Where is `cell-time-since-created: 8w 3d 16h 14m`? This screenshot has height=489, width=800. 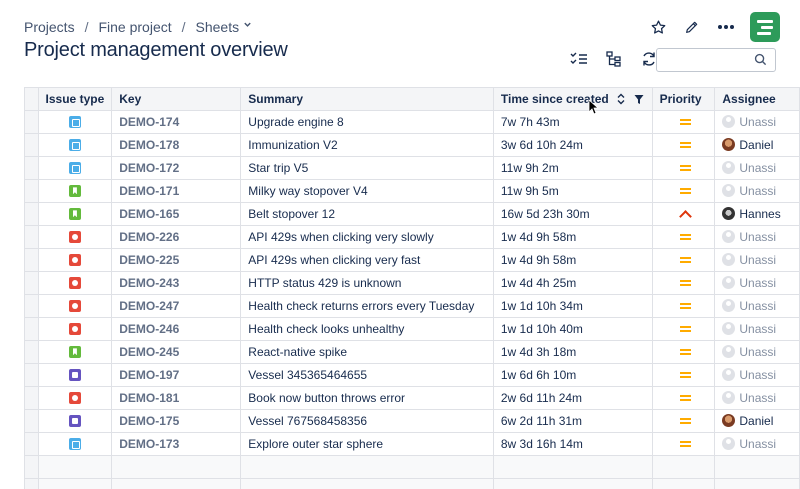
cell-time-since-created: 8w 3d 16h 14m is located at coordinates (573, 444).